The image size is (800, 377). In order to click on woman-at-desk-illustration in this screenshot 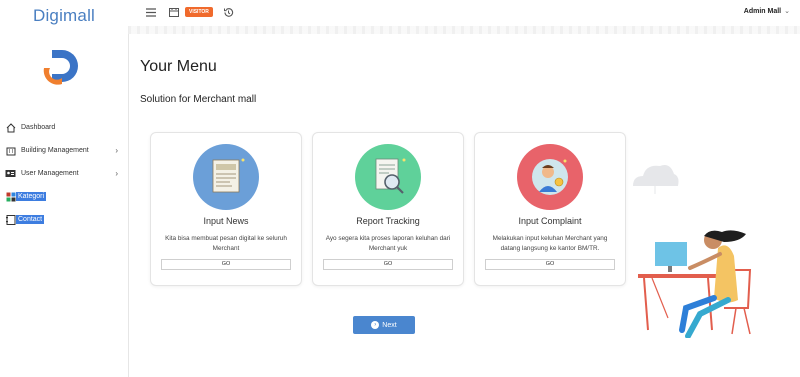, I will do `click(692, 251)`.